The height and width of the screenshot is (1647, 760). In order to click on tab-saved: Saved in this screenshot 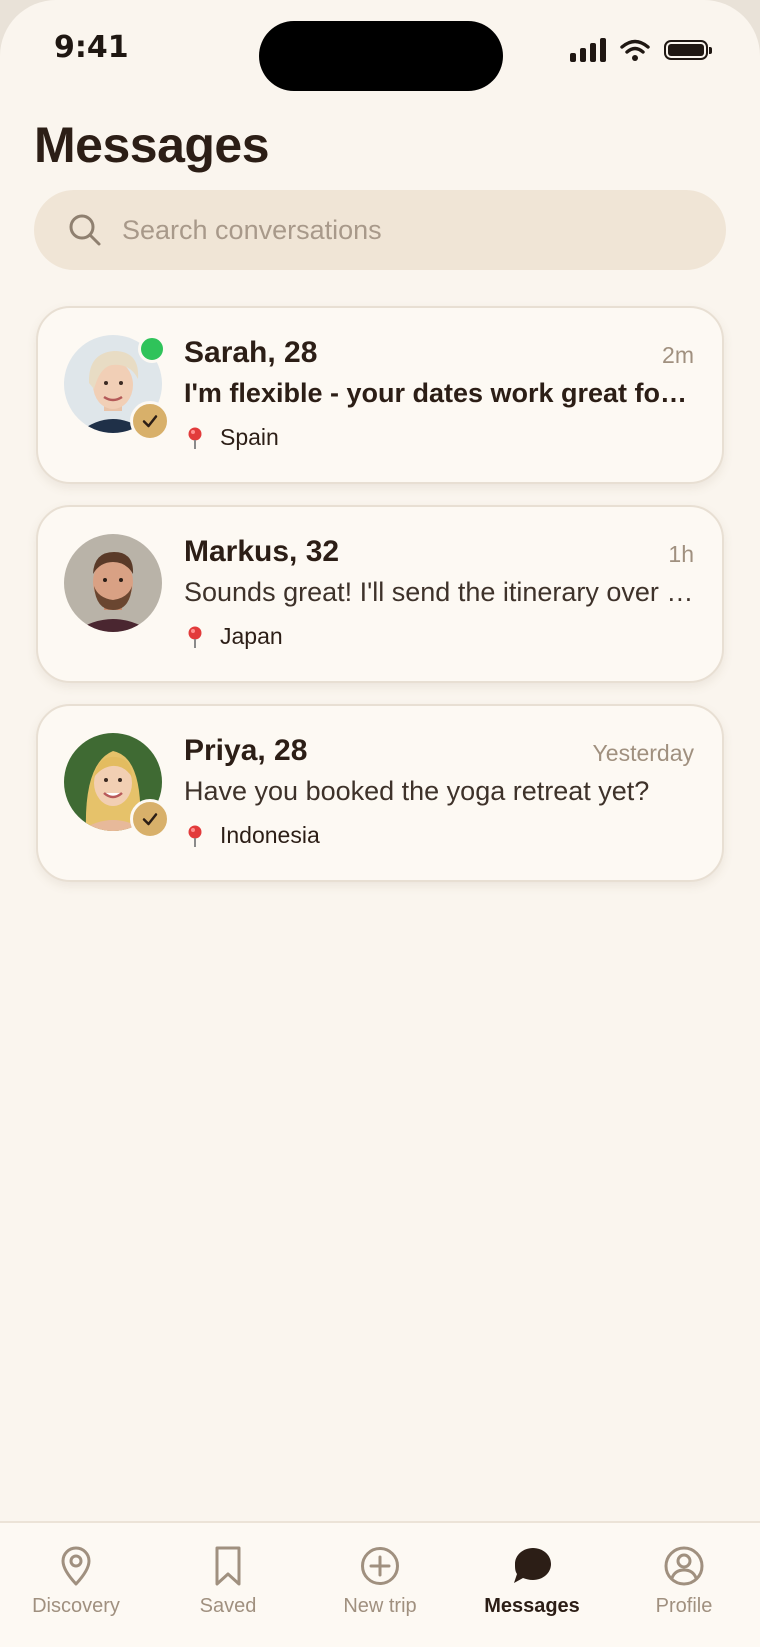, I will do `click(228, 1585)`.